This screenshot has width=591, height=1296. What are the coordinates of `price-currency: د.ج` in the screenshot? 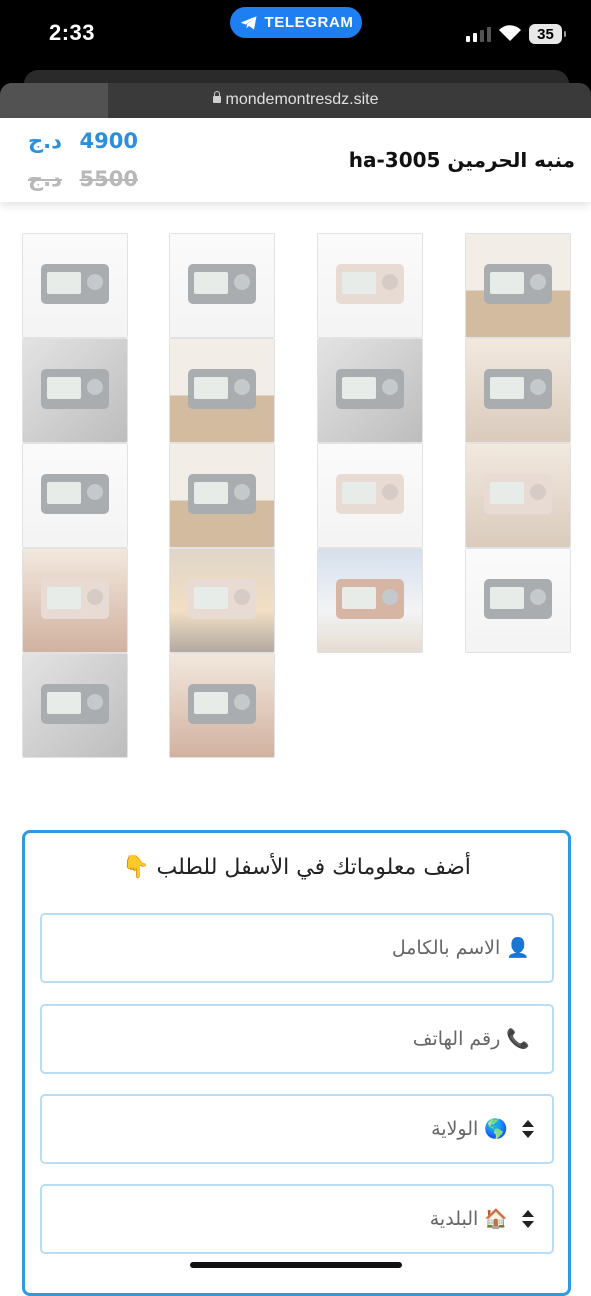 It's located at (45, 141).